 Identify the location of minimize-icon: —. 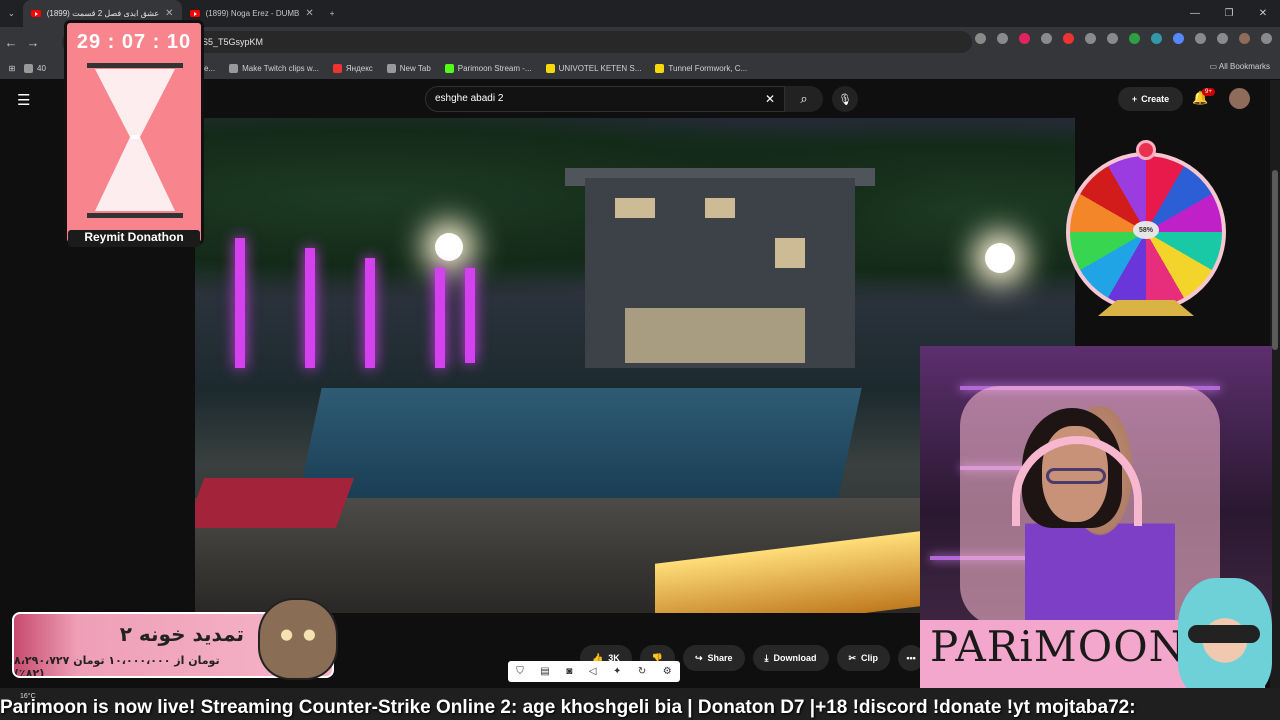
(1195, 13).